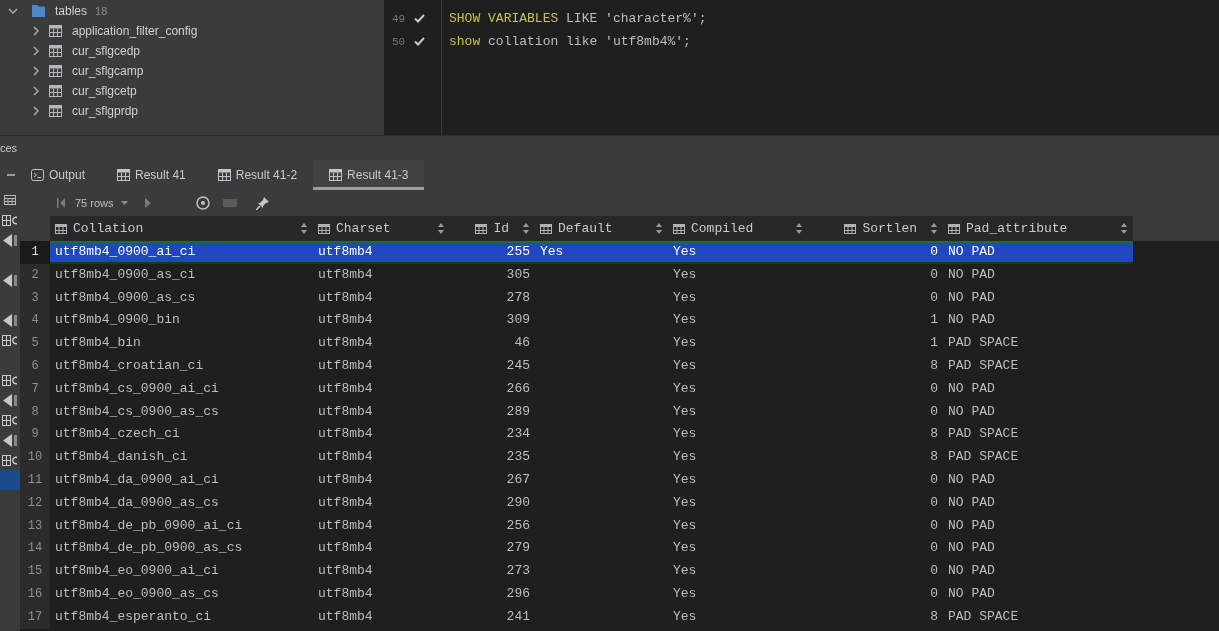  Describe the element at coordinates (71, 11) in the screenshot. I see `tree-item-label: tables` at that location.